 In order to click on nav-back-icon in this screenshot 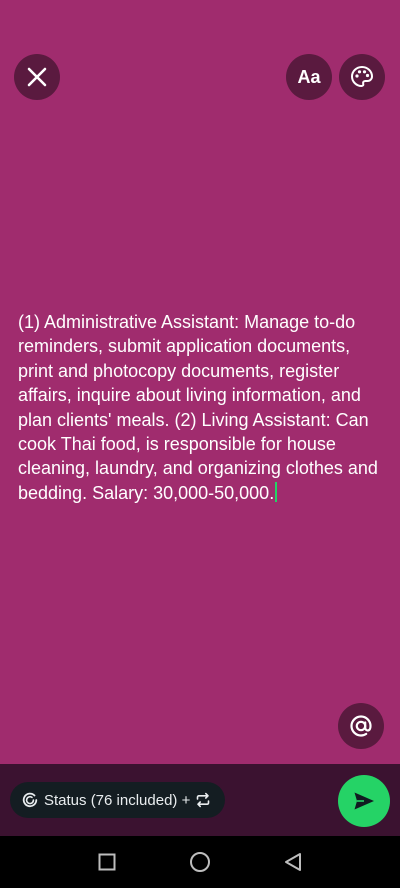, I will do `click(293, 862)`.